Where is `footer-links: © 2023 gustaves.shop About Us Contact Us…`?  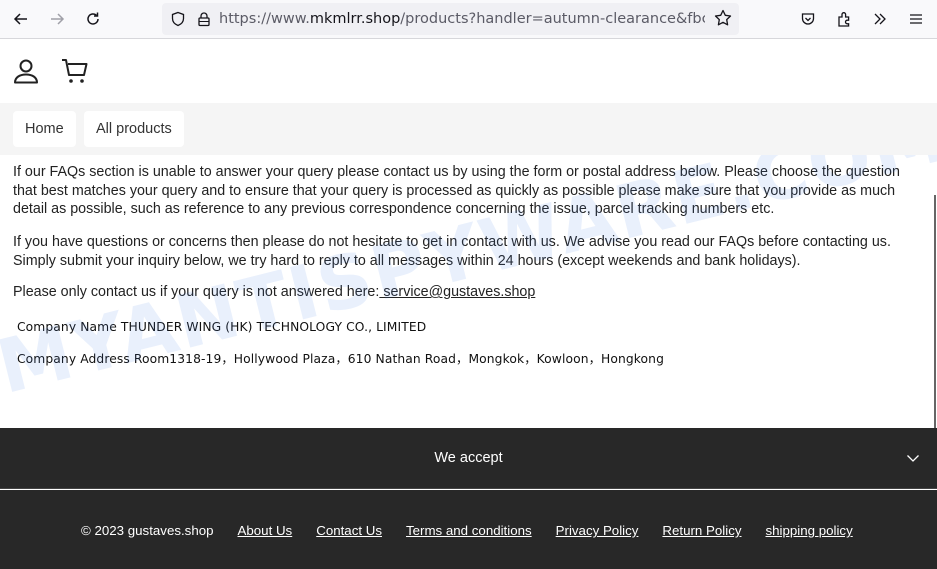
footer-links: © 2023 gustaves.shop About Us Contact Us… is located at coordinates (467, 530).